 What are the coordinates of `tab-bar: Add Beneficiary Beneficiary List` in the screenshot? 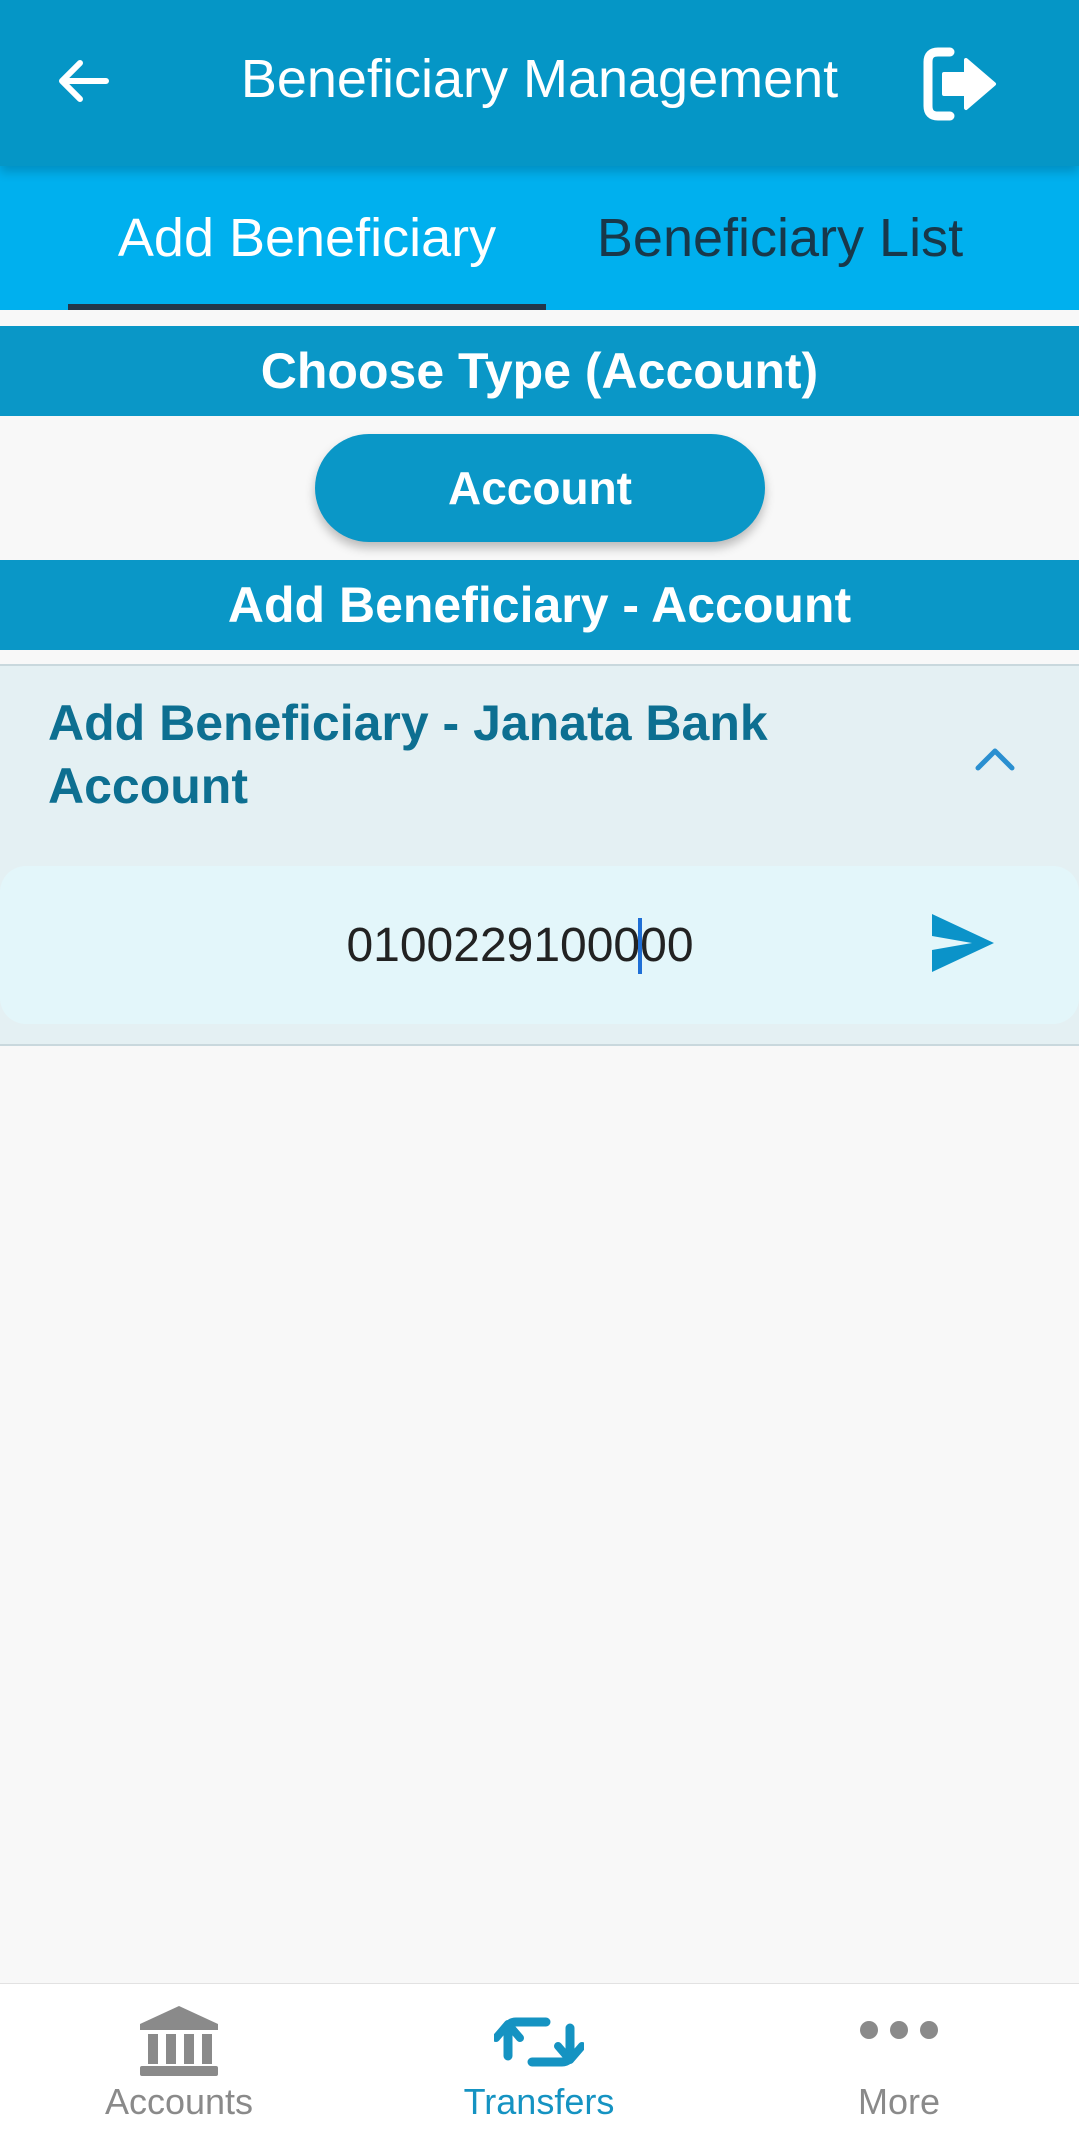 It's located at (539, 238).